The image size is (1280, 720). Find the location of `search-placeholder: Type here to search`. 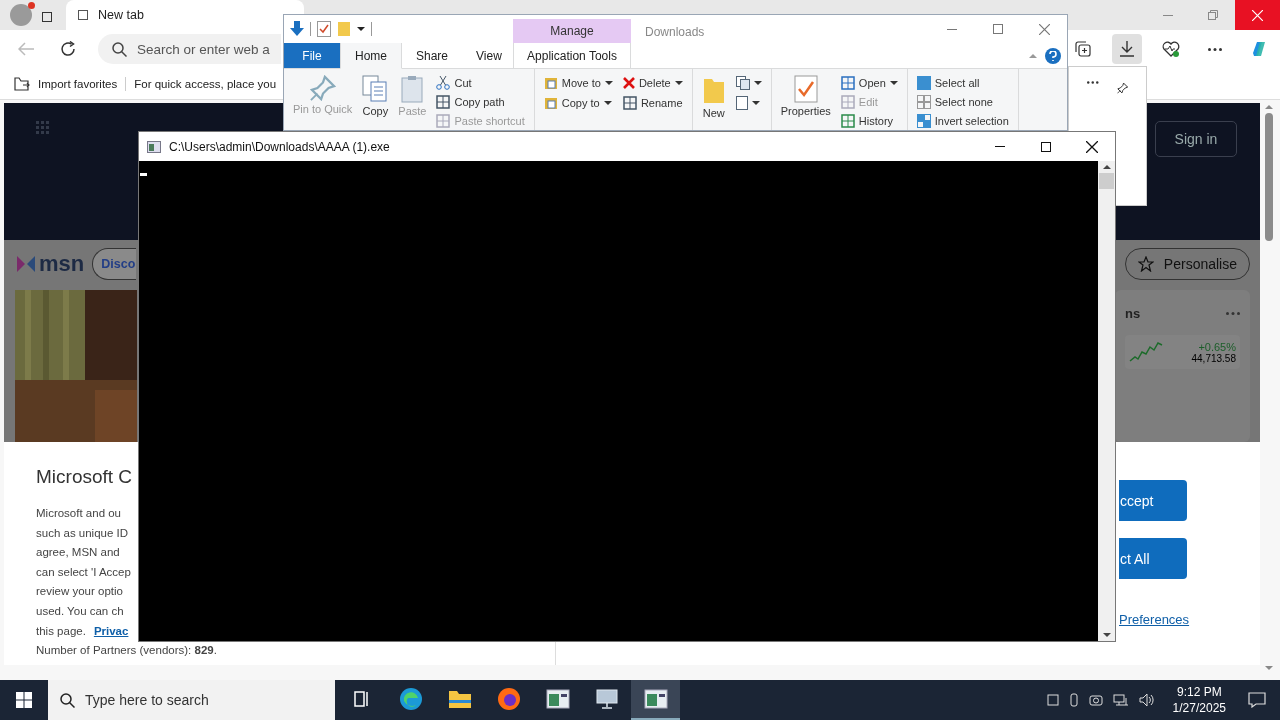

search-placeholder: Type here to search is located at coordinates (147, 700).